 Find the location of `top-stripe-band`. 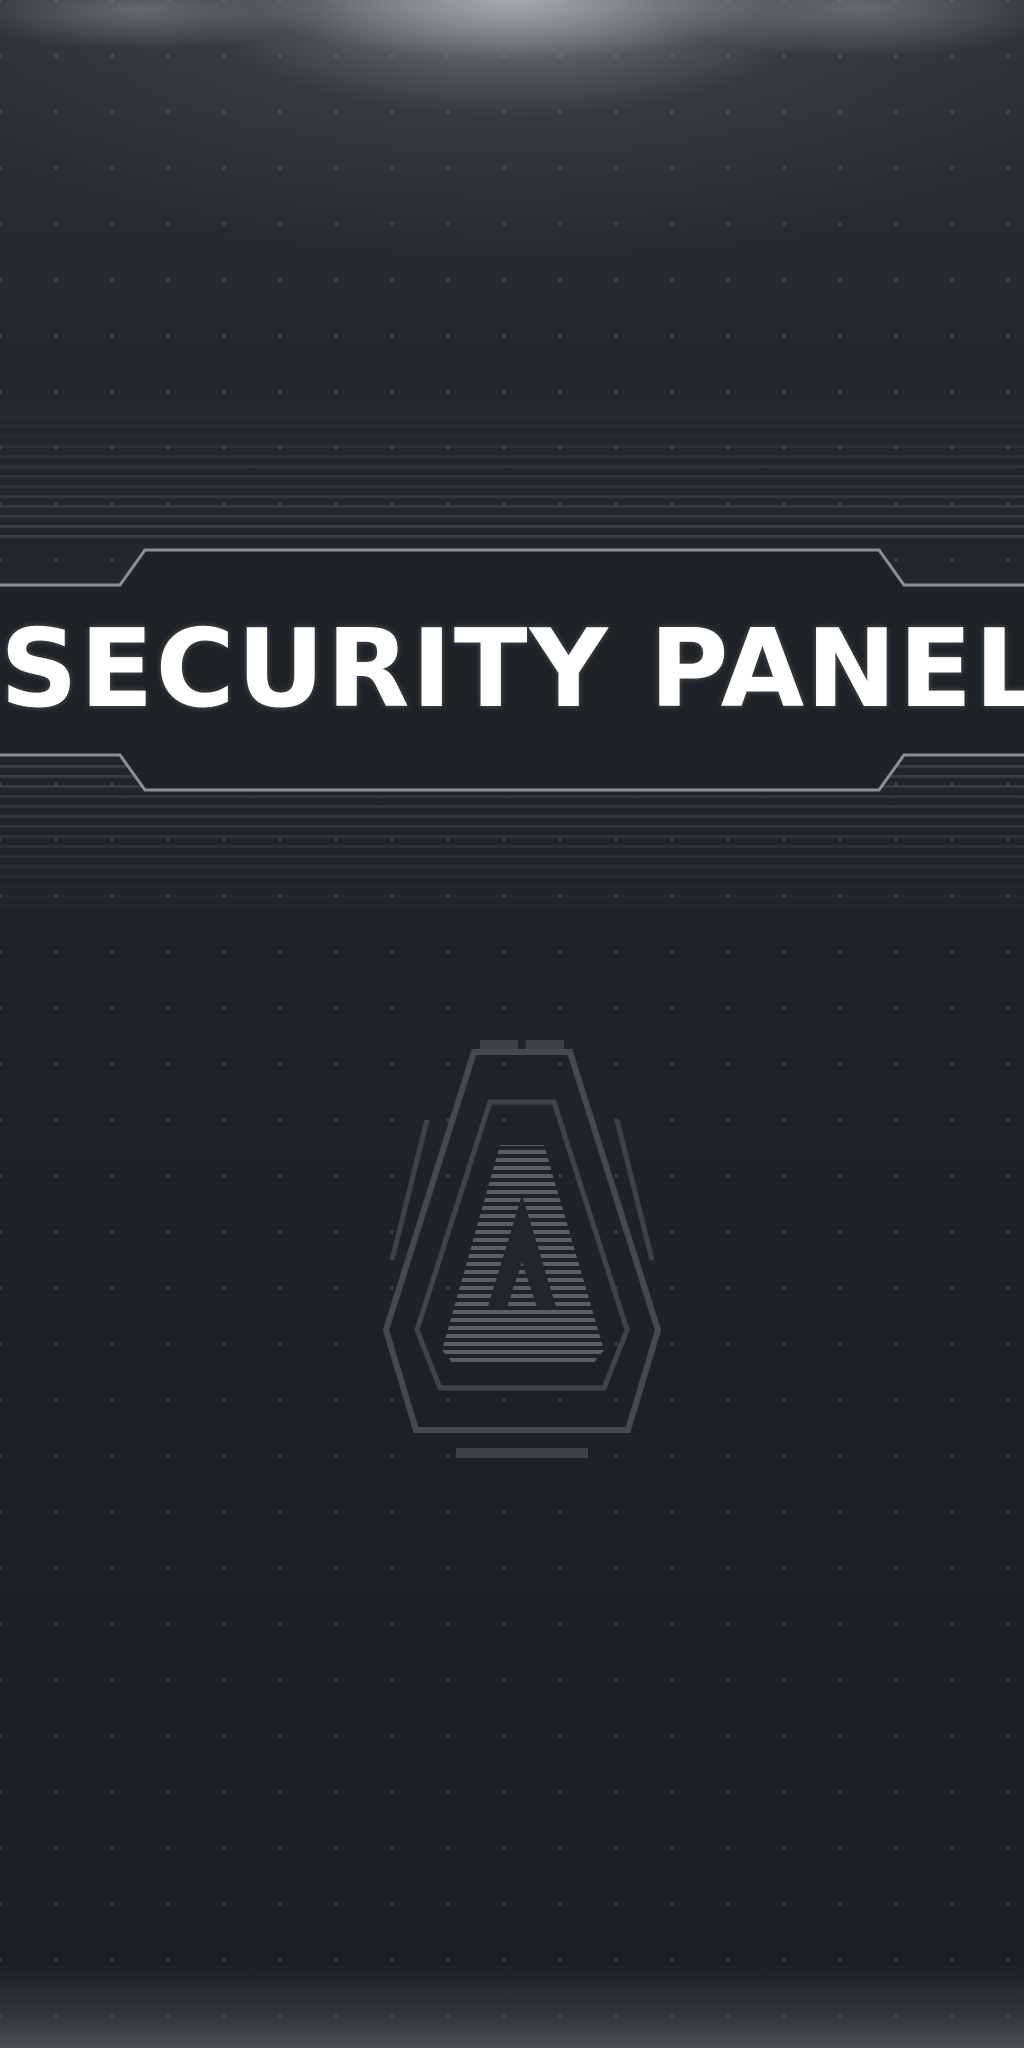

top-stripe-band is located at coordinates (512, 470).